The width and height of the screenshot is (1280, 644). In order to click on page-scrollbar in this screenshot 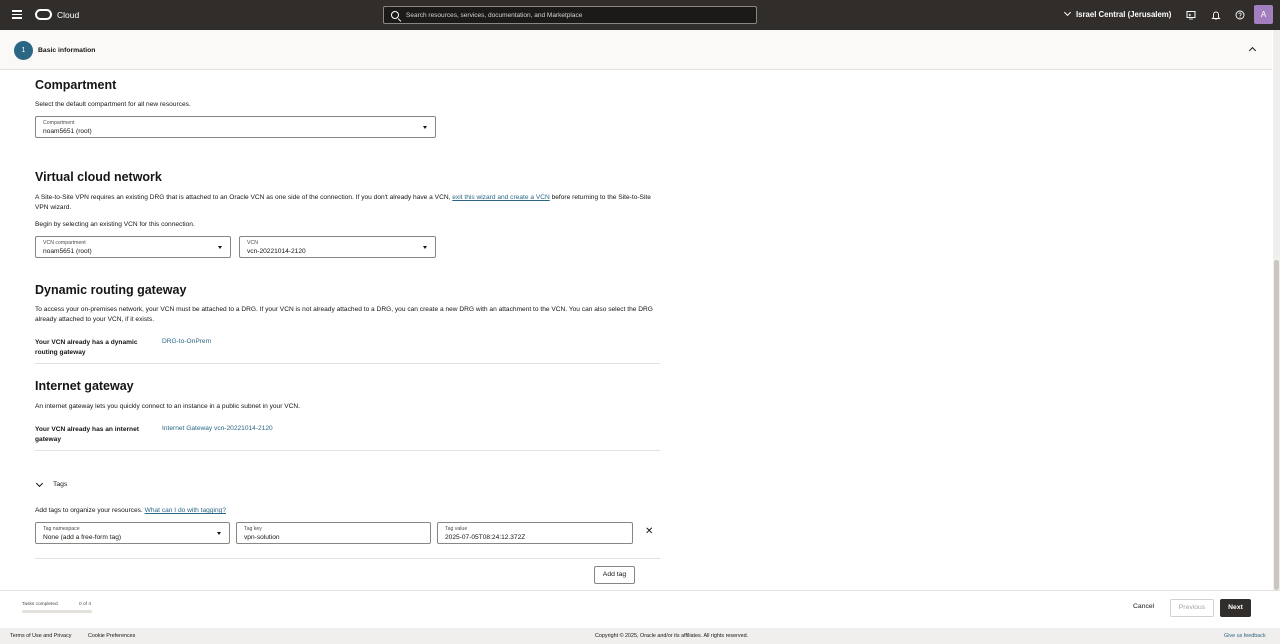, I will do `click(1276, 310)`.